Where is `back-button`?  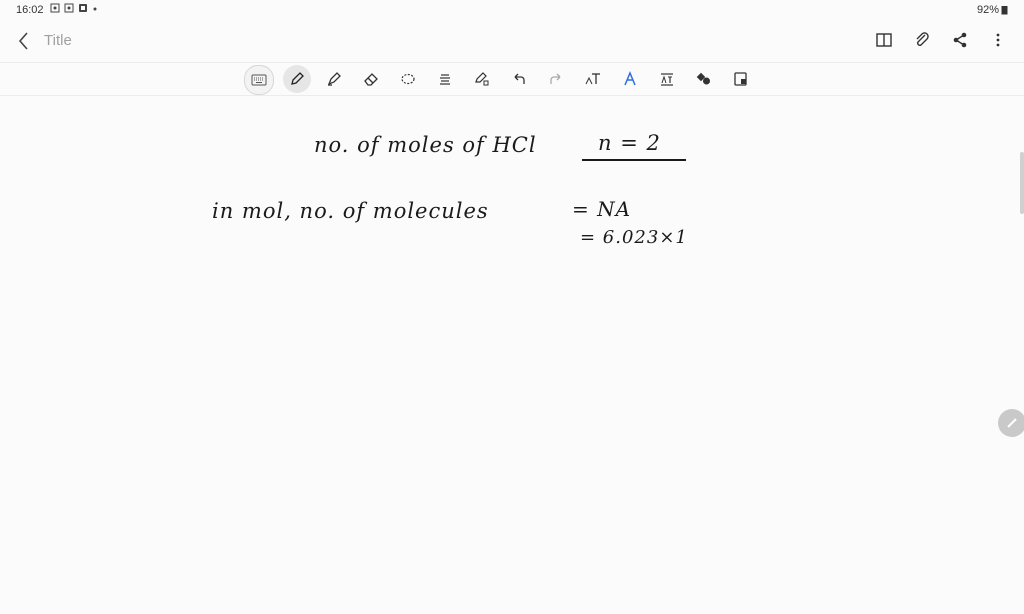
back-button is located at coordinates (25, 41).